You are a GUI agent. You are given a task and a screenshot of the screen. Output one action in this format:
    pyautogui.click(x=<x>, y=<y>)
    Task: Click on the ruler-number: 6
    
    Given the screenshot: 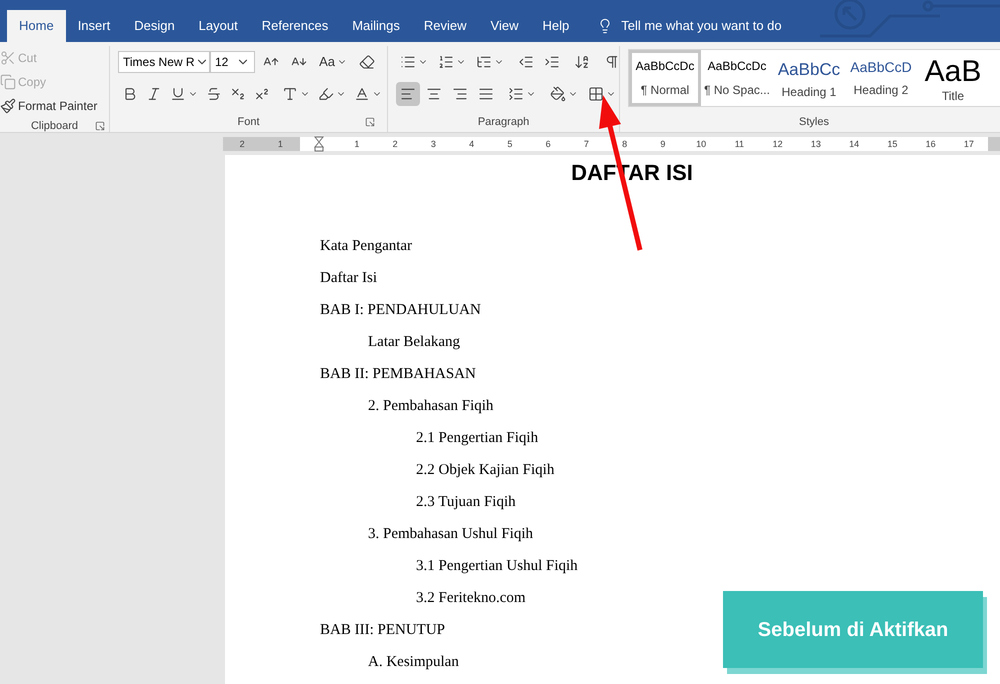 What is the action you would take?
    pyautogui.click(x=548, y=144)
    